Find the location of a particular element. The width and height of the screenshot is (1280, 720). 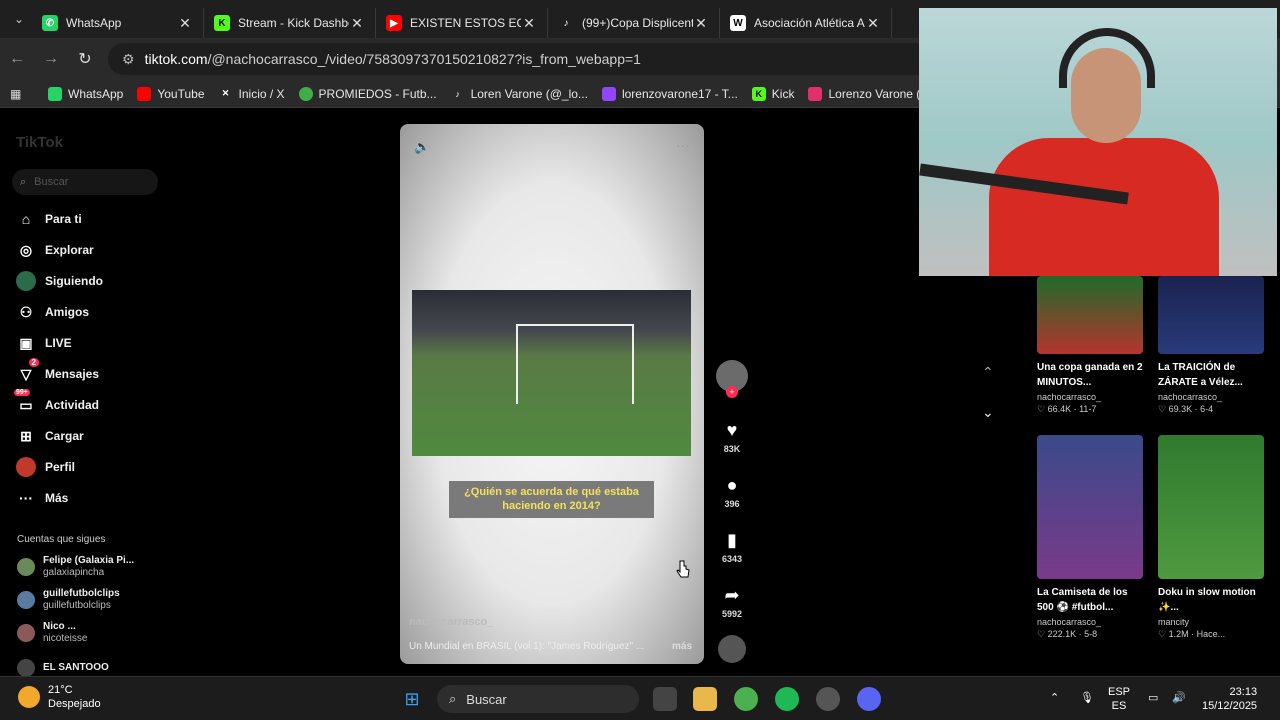

site-info-icon: ⚙ is located at coordinates (128, 59).